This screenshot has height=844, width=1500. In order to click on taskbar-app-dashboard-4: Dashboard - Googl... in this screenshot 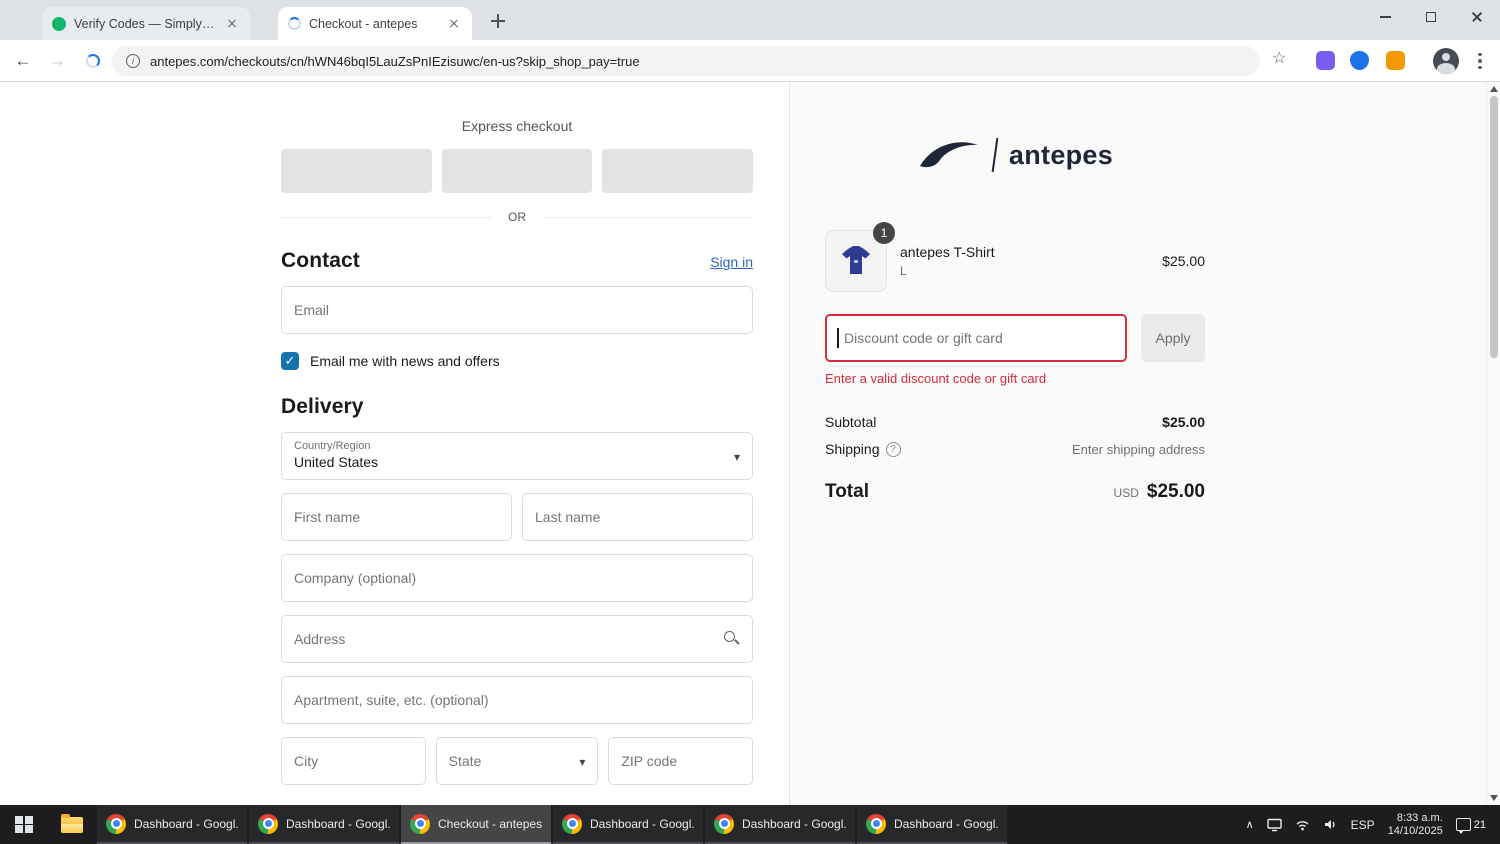, I will do `click(780, 824)`.